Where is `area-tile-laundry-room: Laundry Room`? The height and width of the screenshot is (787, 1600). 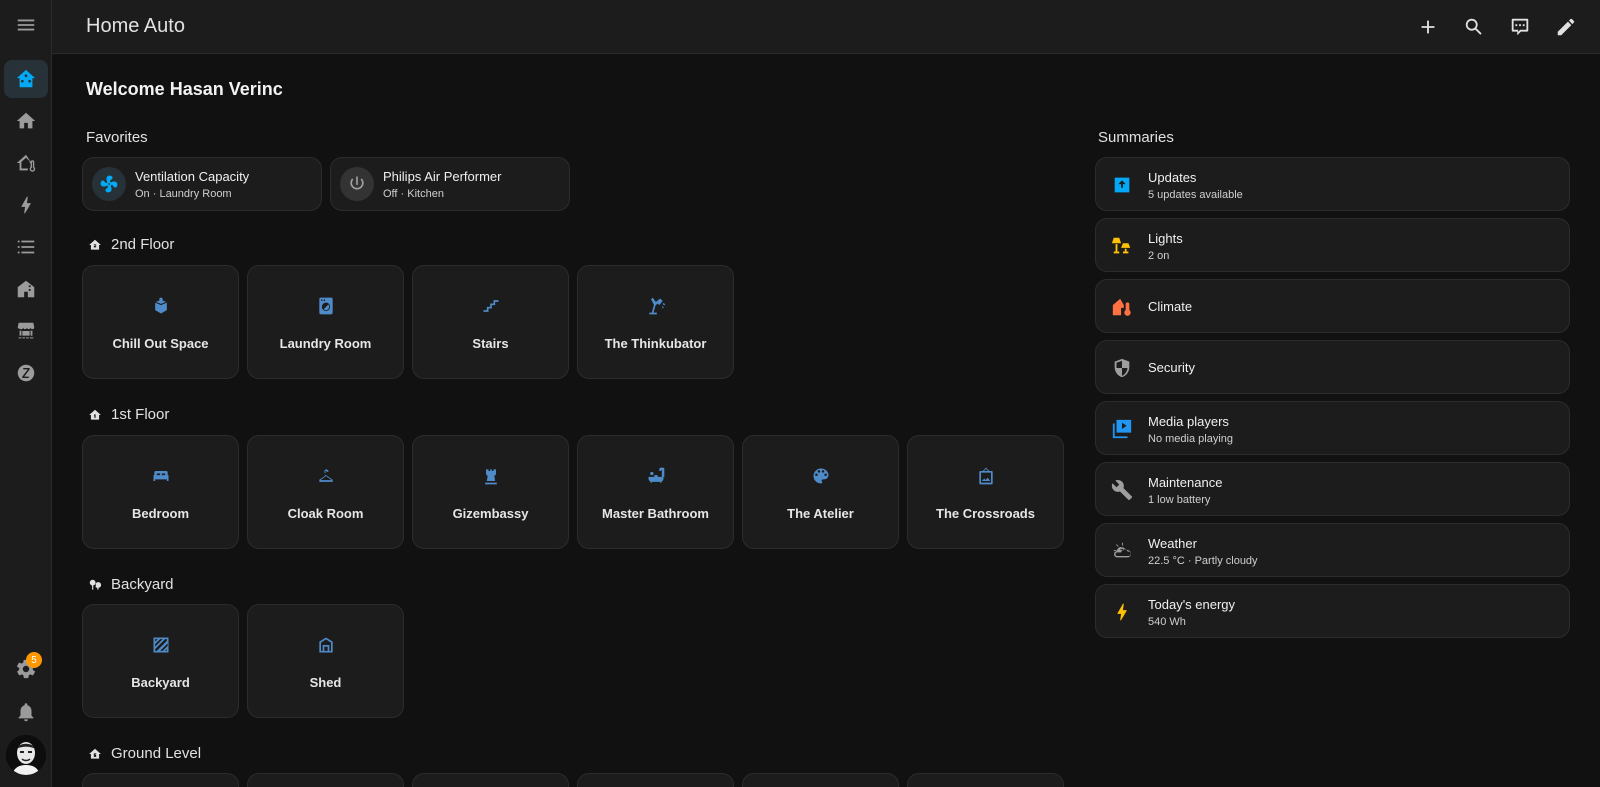
area-tile-laundry-room: Laundry Room is located at coordinates (325, 322).